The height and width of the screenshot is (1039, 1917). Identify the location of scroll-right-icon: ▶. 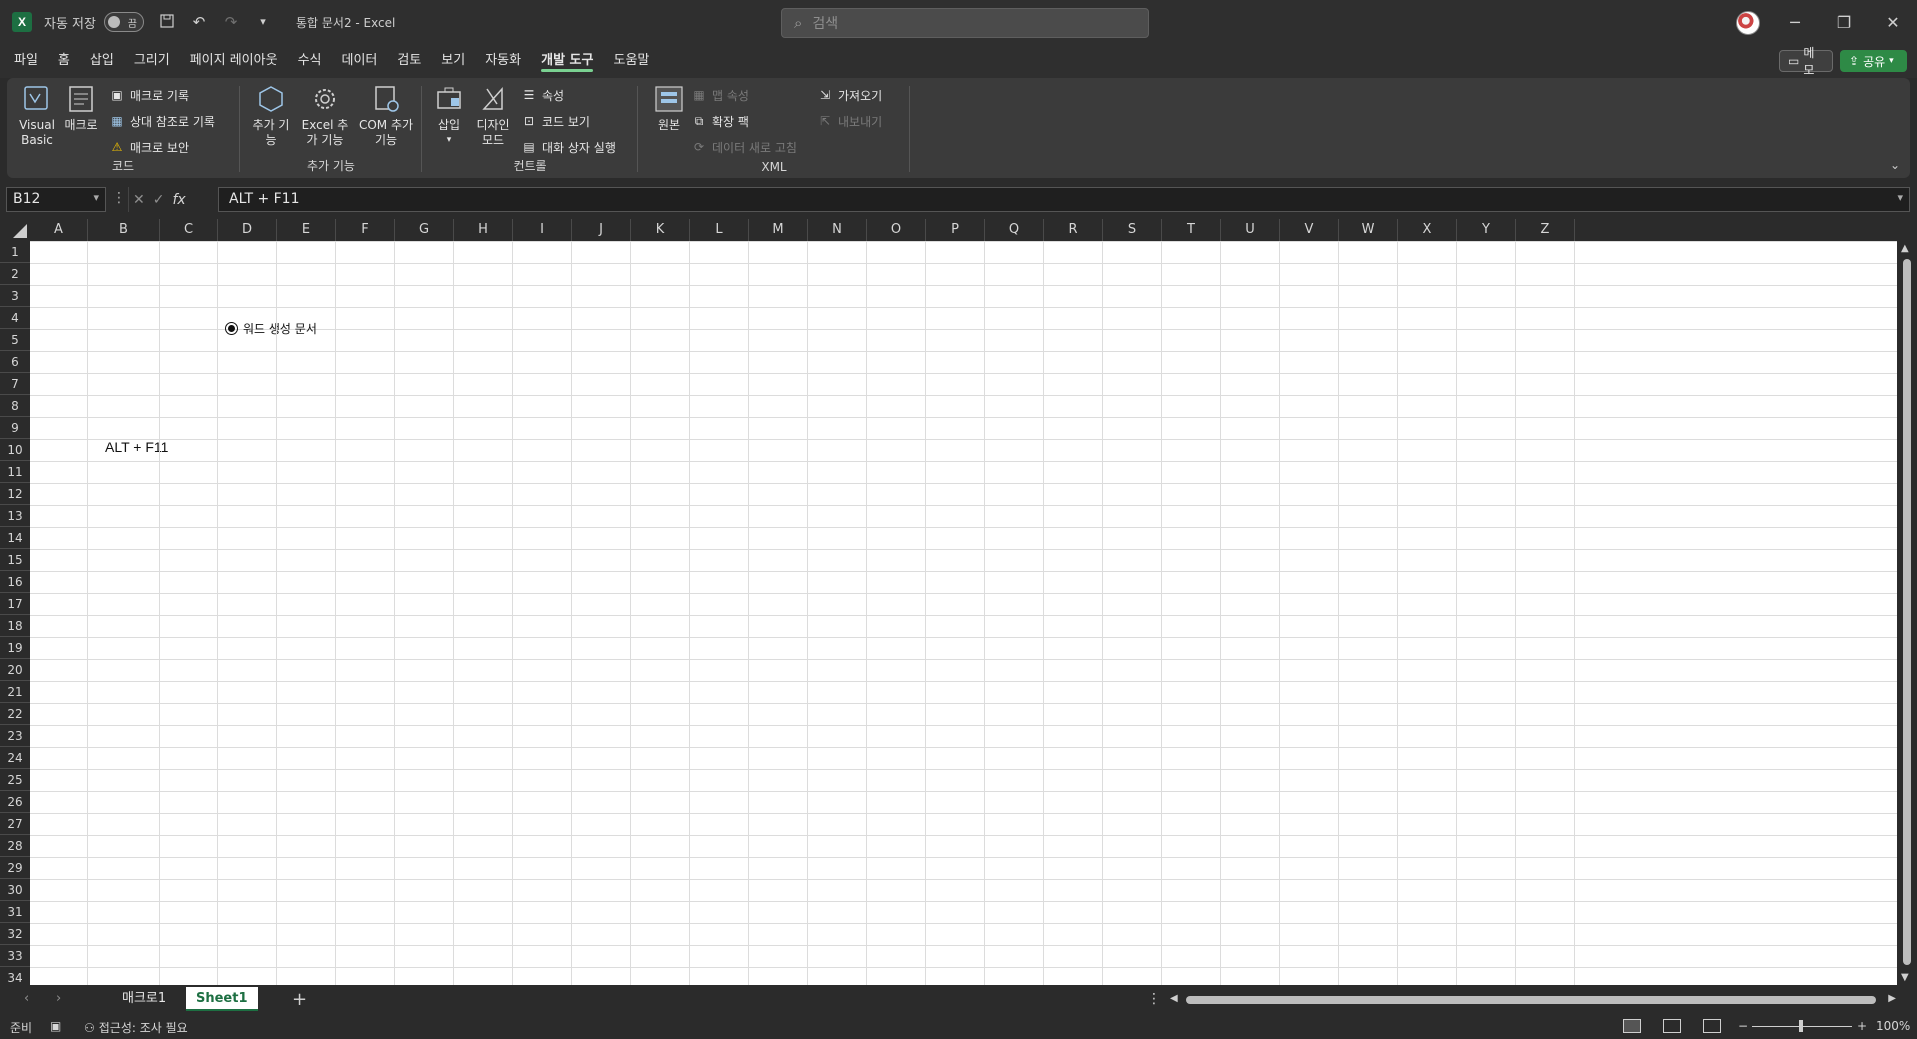
(1892, 998).